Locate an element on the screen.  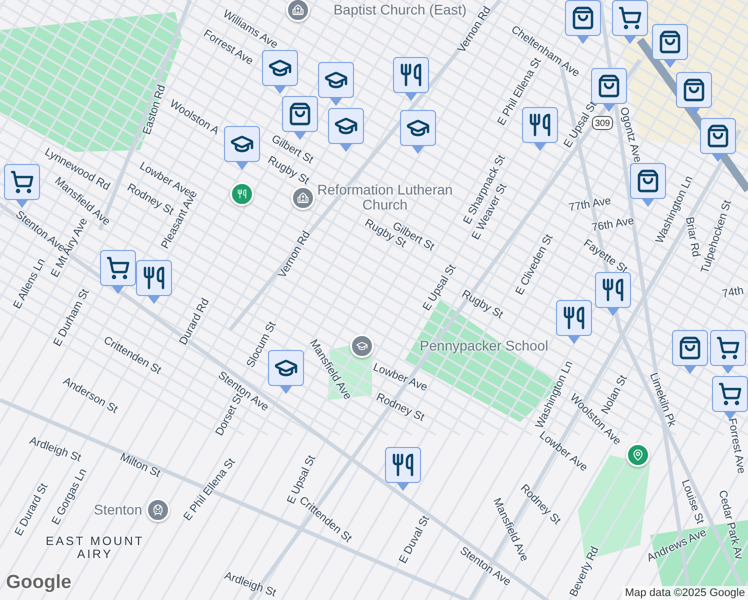
place-label: Pennypacker School is located at coordinates (484, 346).